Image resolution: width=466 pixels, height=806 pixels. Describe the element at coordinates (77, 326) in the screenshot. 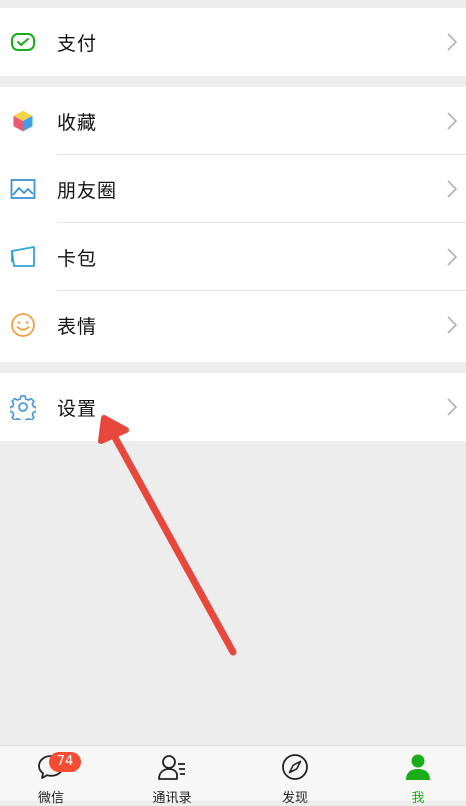

I see `menu-item-label: 表情` at that location.